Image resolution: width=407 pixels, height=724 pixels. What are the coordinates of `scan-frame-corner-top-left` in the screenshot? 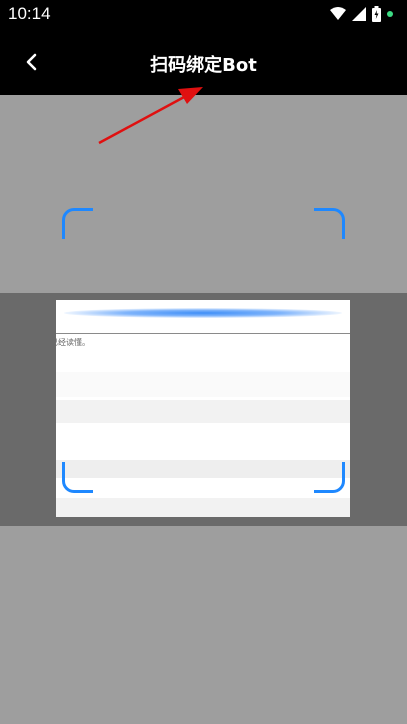 It's located at (77, 223).